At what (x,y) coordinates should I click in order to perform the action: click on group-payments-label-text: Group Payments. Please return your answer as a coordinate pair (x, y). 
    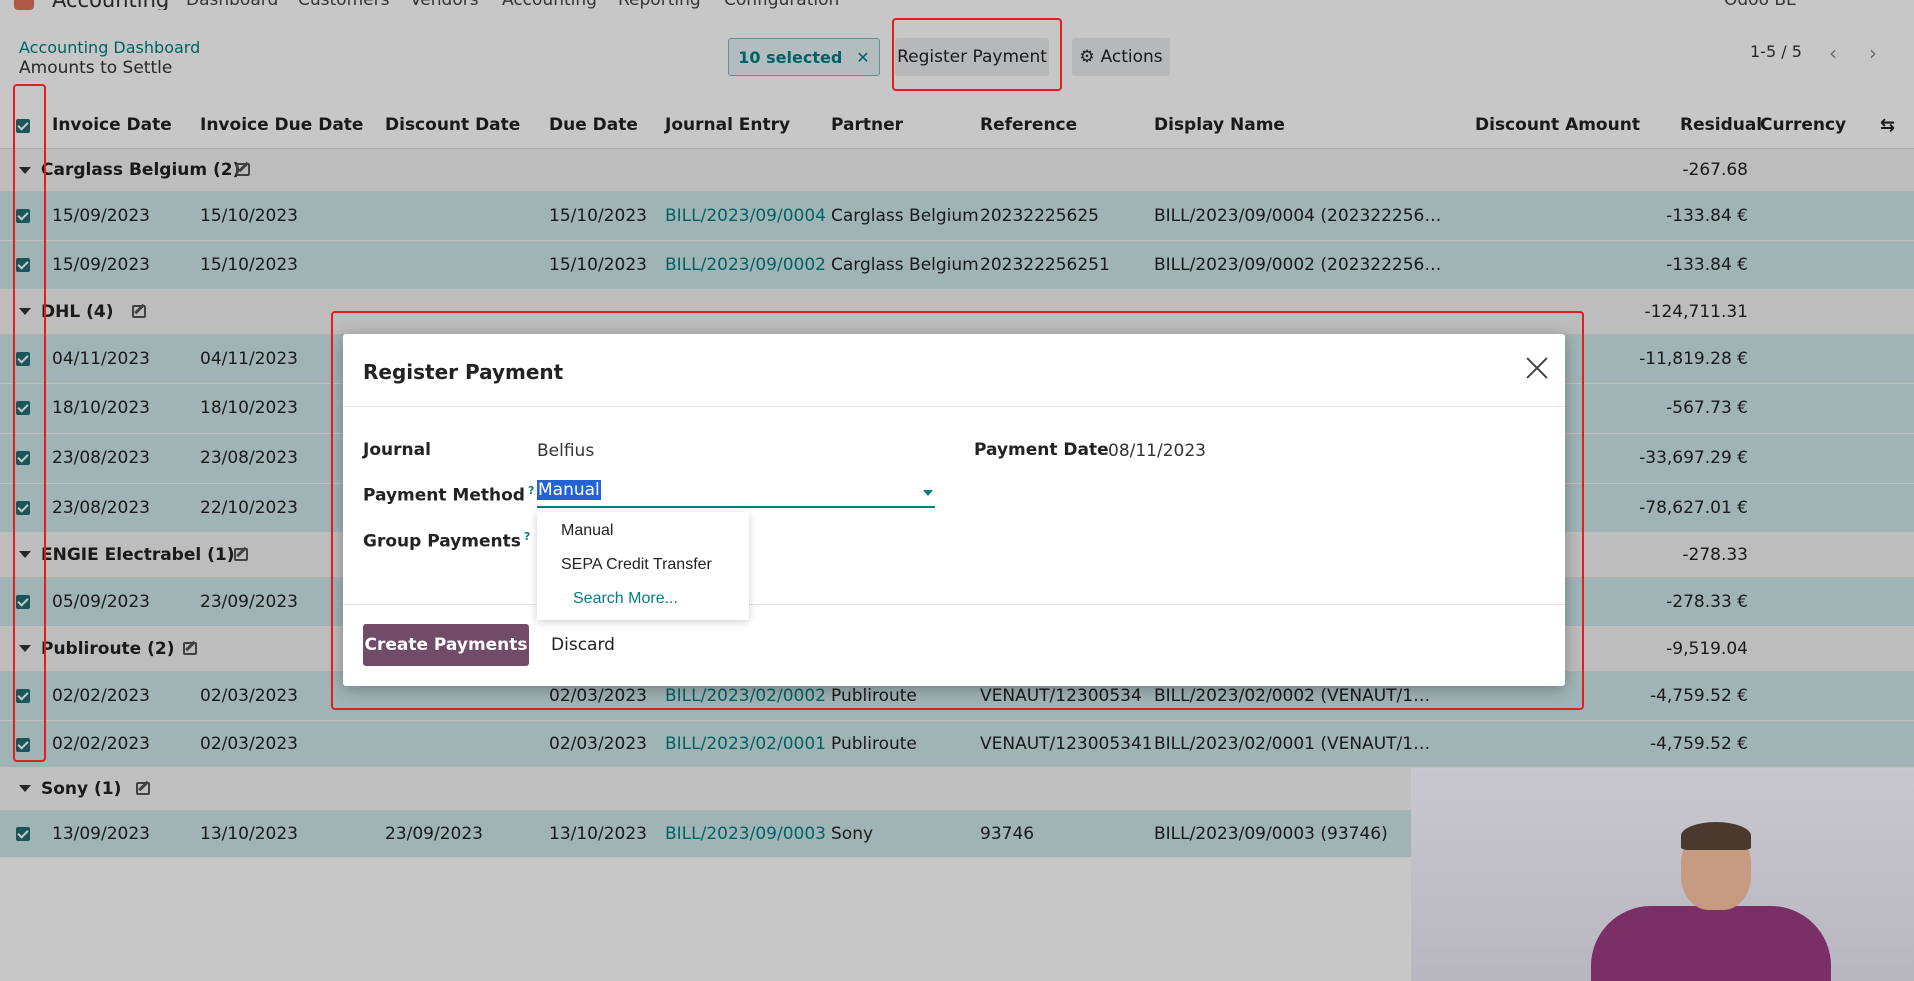
    Looking at the image, I should click on (442, 541).